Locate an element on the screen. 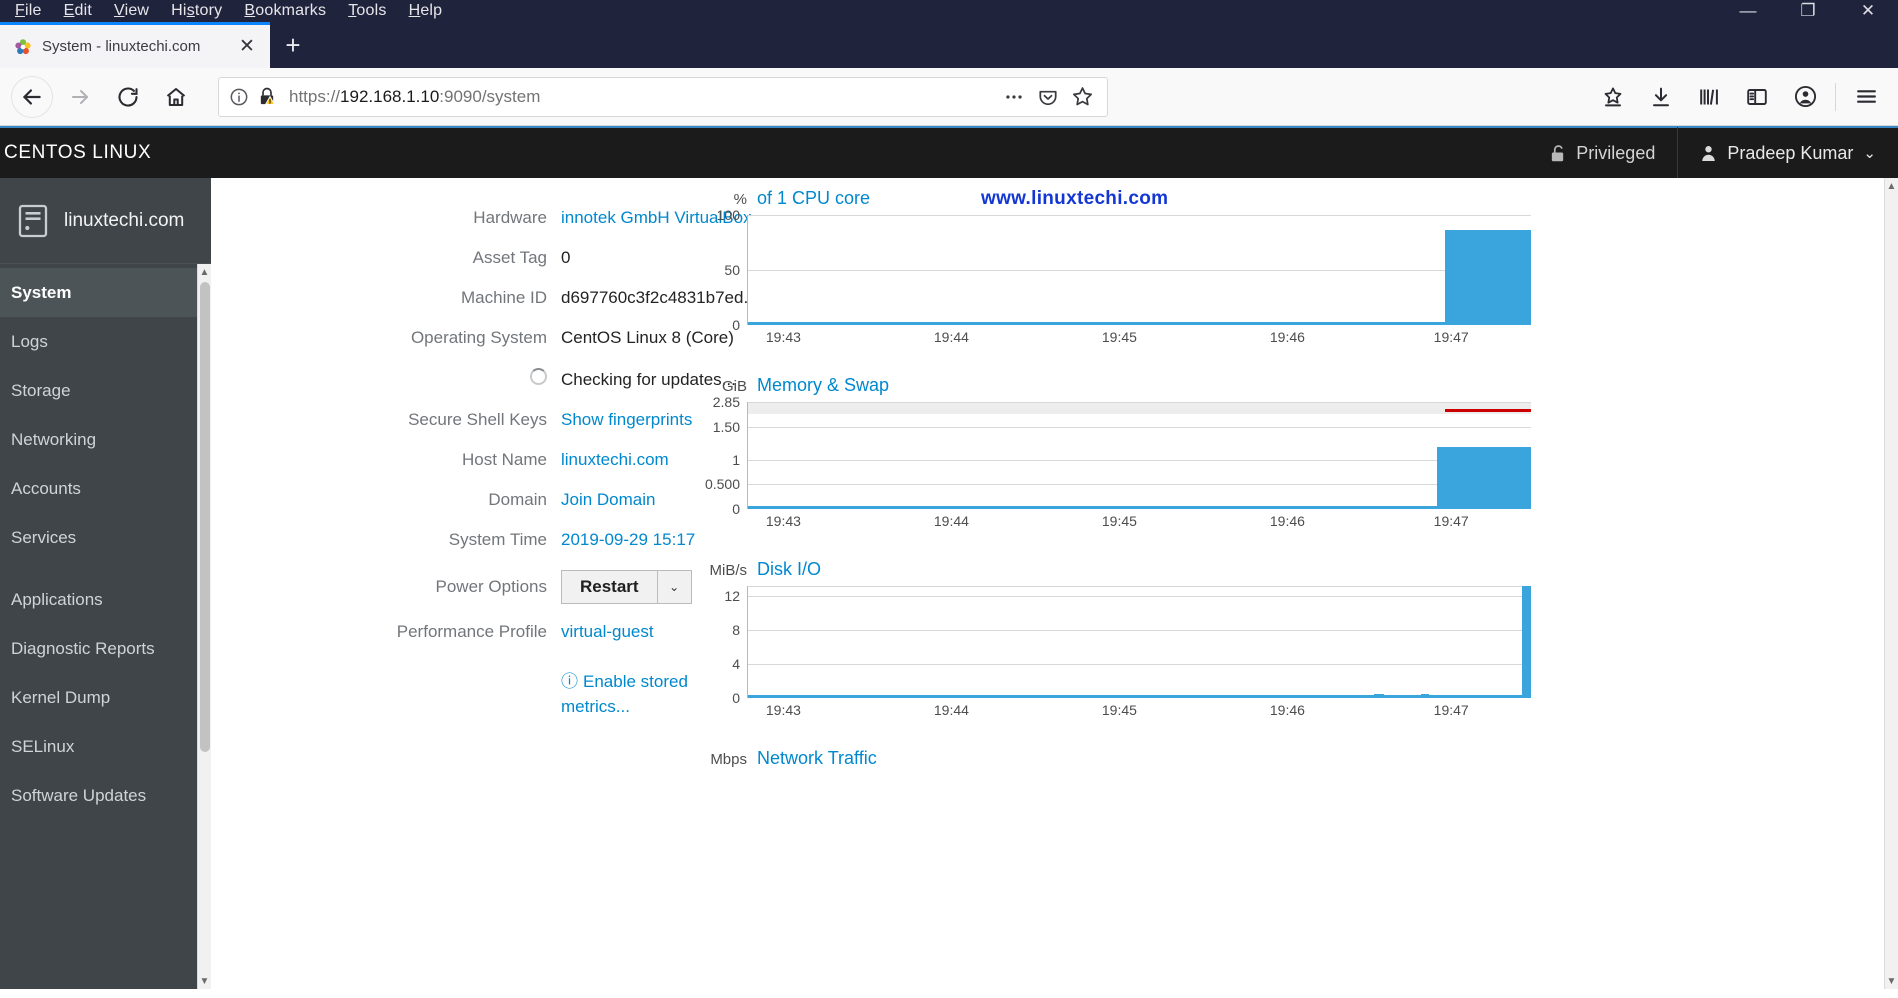 This screenshot has width=1898, height=998. restart-button: Restart is located at coordinates (609, 587).